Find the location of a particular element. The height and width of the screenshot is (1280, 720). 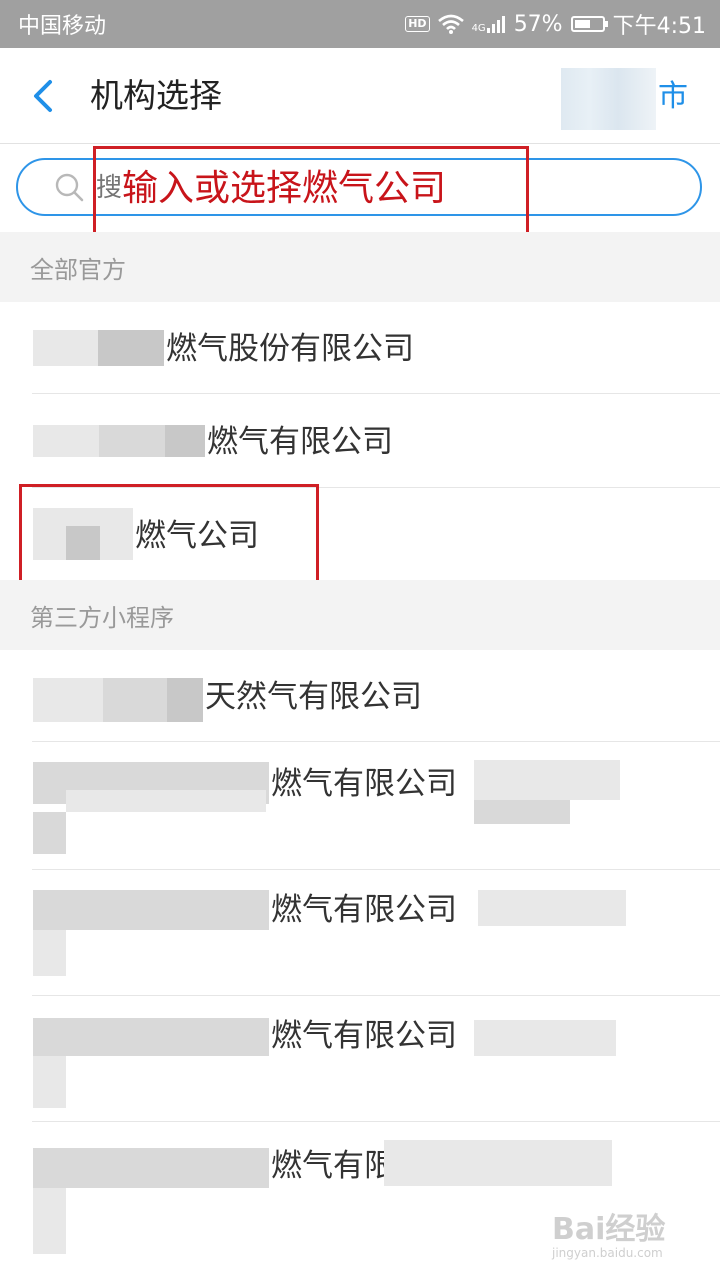

status-bar: 中国移动 HD 4G 57% 下午4:51 is located at coordinates (360, 24).